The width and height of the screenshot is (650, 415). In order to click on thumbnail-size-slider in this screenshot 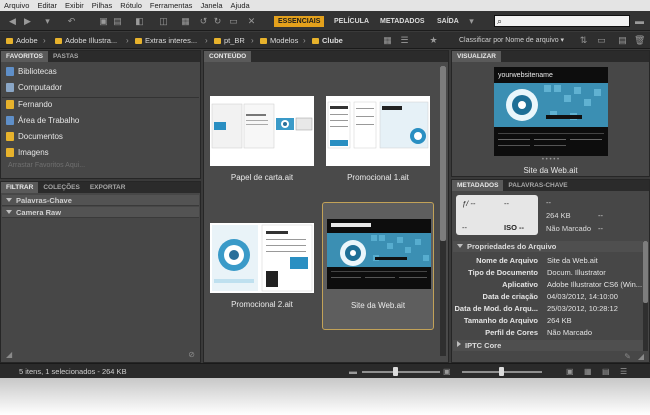, I will do `click(401, 372)`.